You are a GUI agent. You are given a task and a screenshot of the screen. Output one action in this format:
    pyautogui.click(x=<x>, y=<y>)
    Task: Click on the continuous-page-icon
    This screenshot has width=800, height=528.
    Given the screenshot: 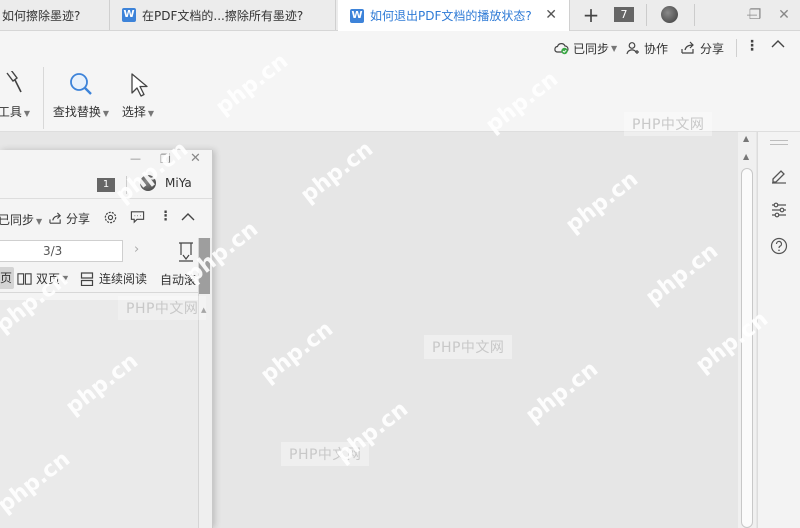 What is the action you would take?
    pyautogui.click(x=87, y=278)
    